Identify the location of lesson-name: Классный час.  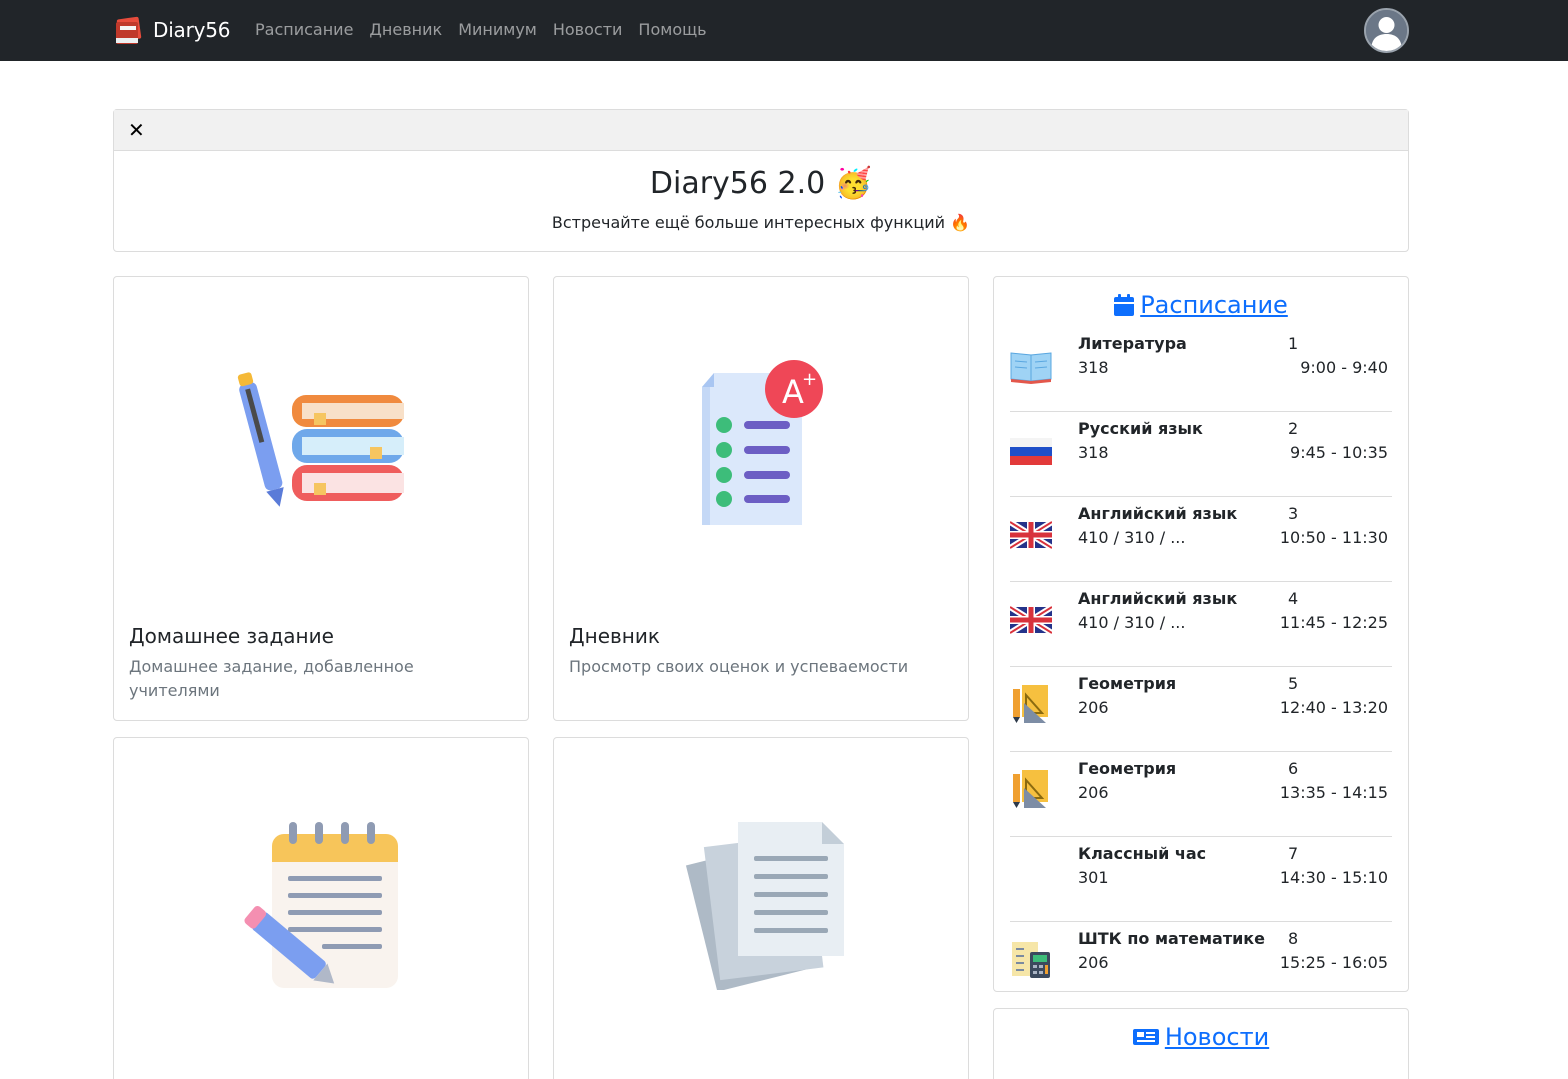
(1142, 853).